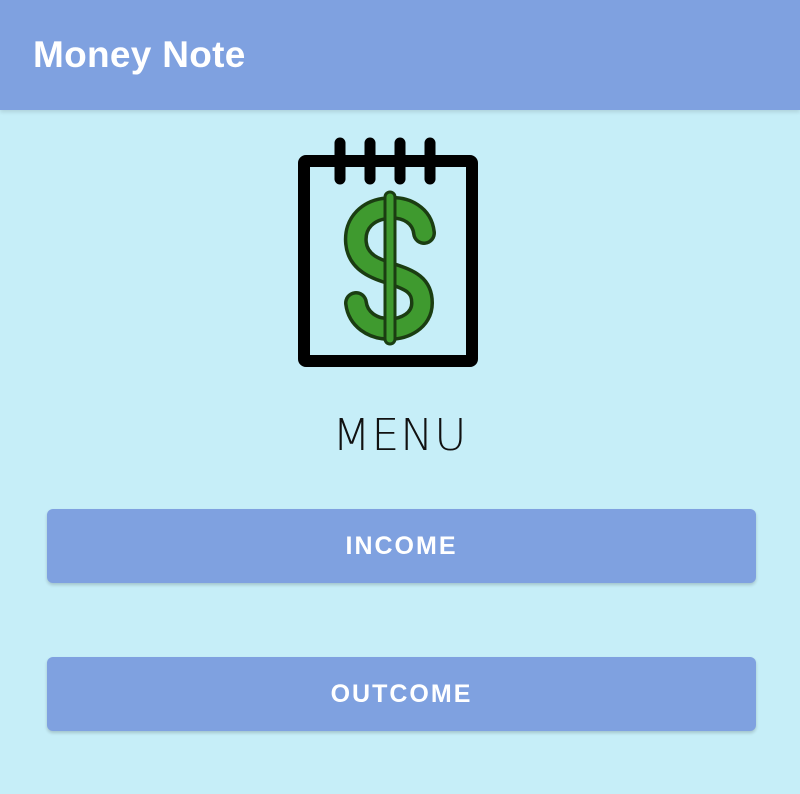 The width and height of the screenshot is (800, 794). What do you see at coordinates (139, 54) in the screenshot?
I see `app-title: Money Note` at bounding box center [139, 54].